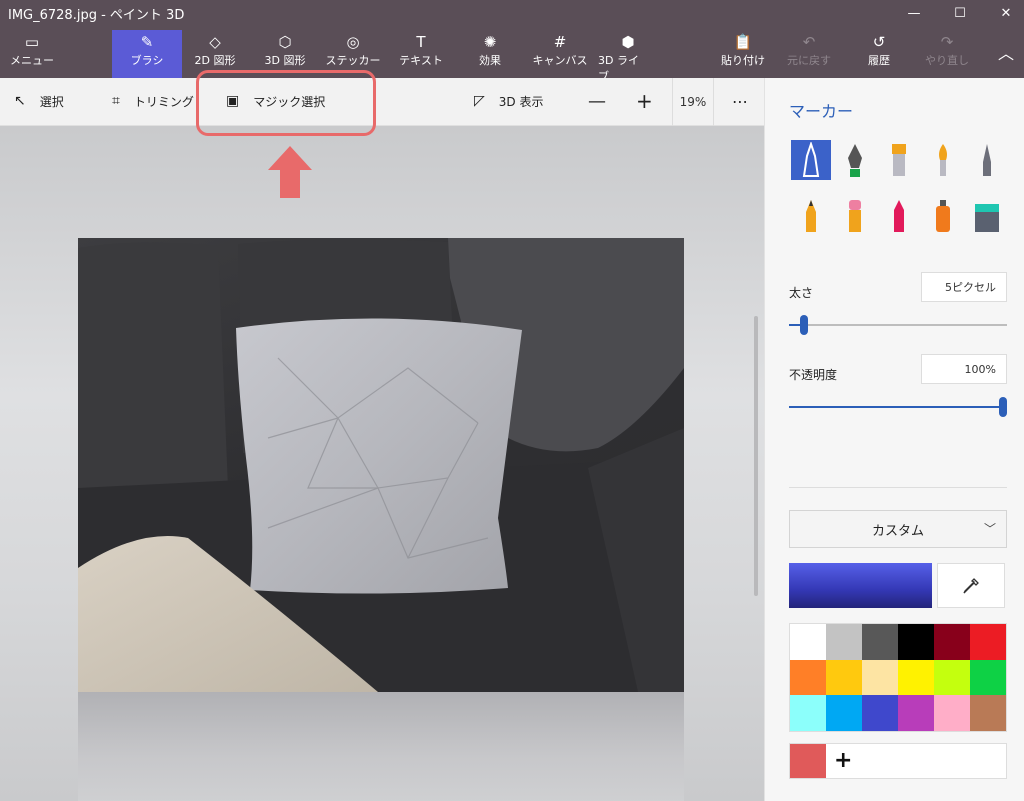 Image resolution: width=1024 pixels, height=801 pixels. I want to click on select-button: ↖ 選択, so click(39, 101).